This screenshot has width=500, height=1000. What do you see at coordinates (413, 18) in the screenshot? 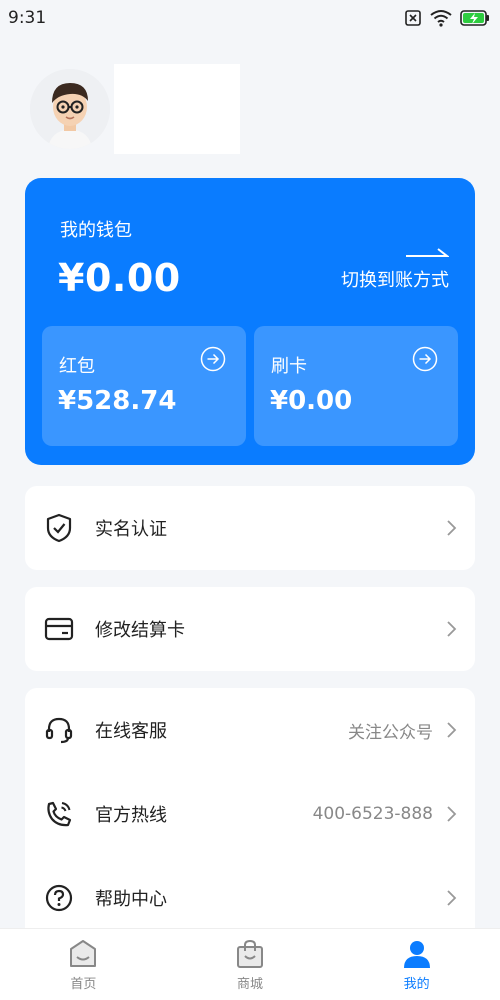
I see `sim-off-icon` at bounding box center [413, 18].